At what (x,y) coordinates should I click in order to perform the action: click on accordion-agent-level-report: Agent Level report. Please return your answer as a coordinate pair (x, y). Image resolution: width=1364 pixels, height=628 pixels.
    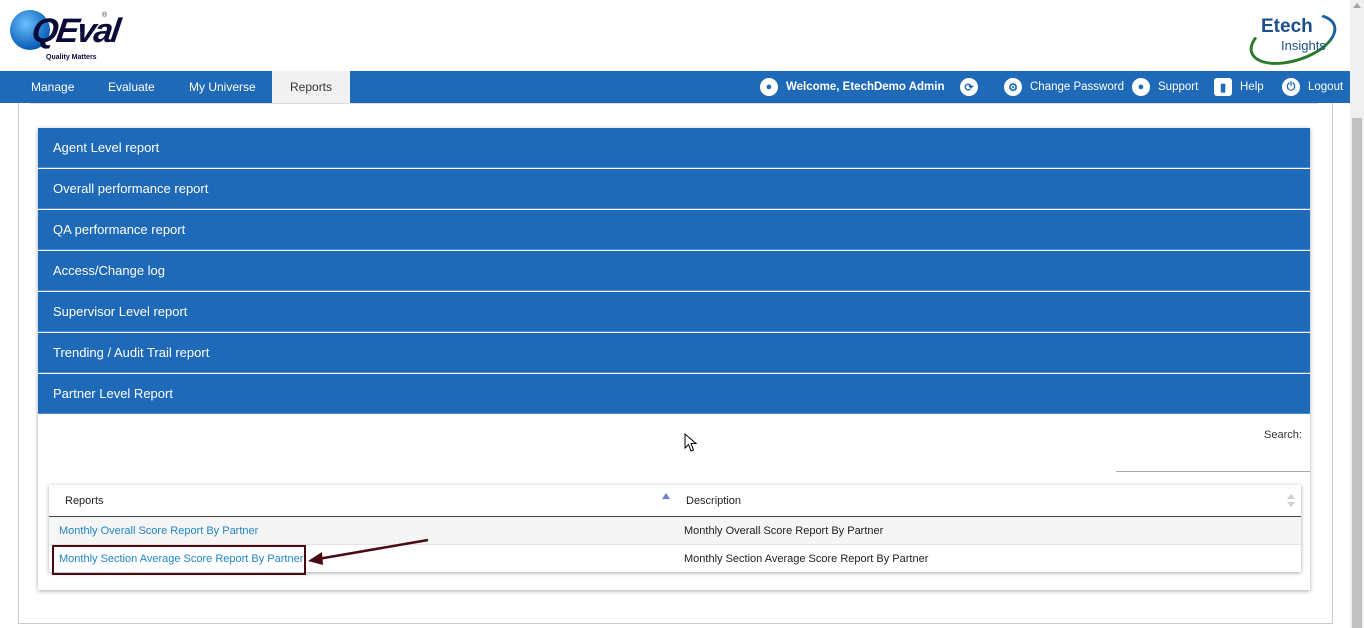
    Looking at the image, I should click on (674, 148).